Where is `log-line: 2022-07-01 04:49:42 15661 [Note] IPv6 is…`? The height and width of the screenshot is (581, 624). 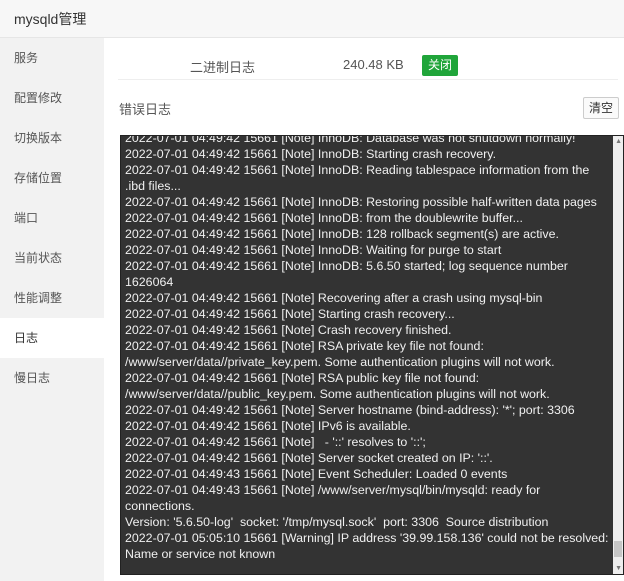 log-line: 2022-07-01 04:49:42 15661 [Note] IPv6 is… is located at coordinates (268, 426).